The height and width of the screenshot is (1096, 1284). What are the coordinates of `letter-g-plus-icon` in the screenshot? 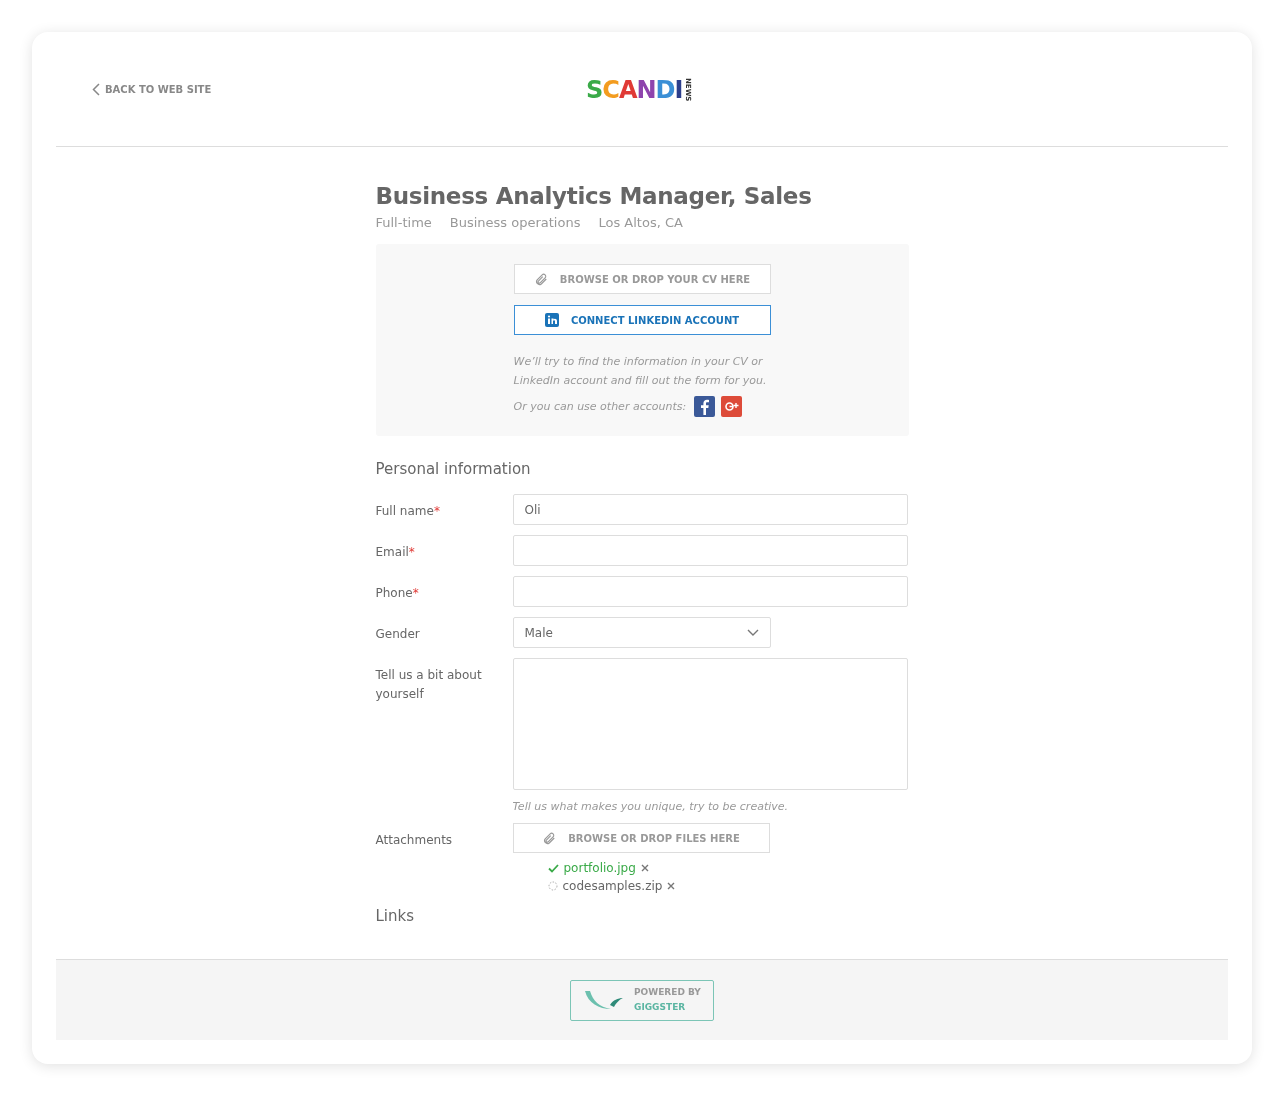 It's located at (731, 406).